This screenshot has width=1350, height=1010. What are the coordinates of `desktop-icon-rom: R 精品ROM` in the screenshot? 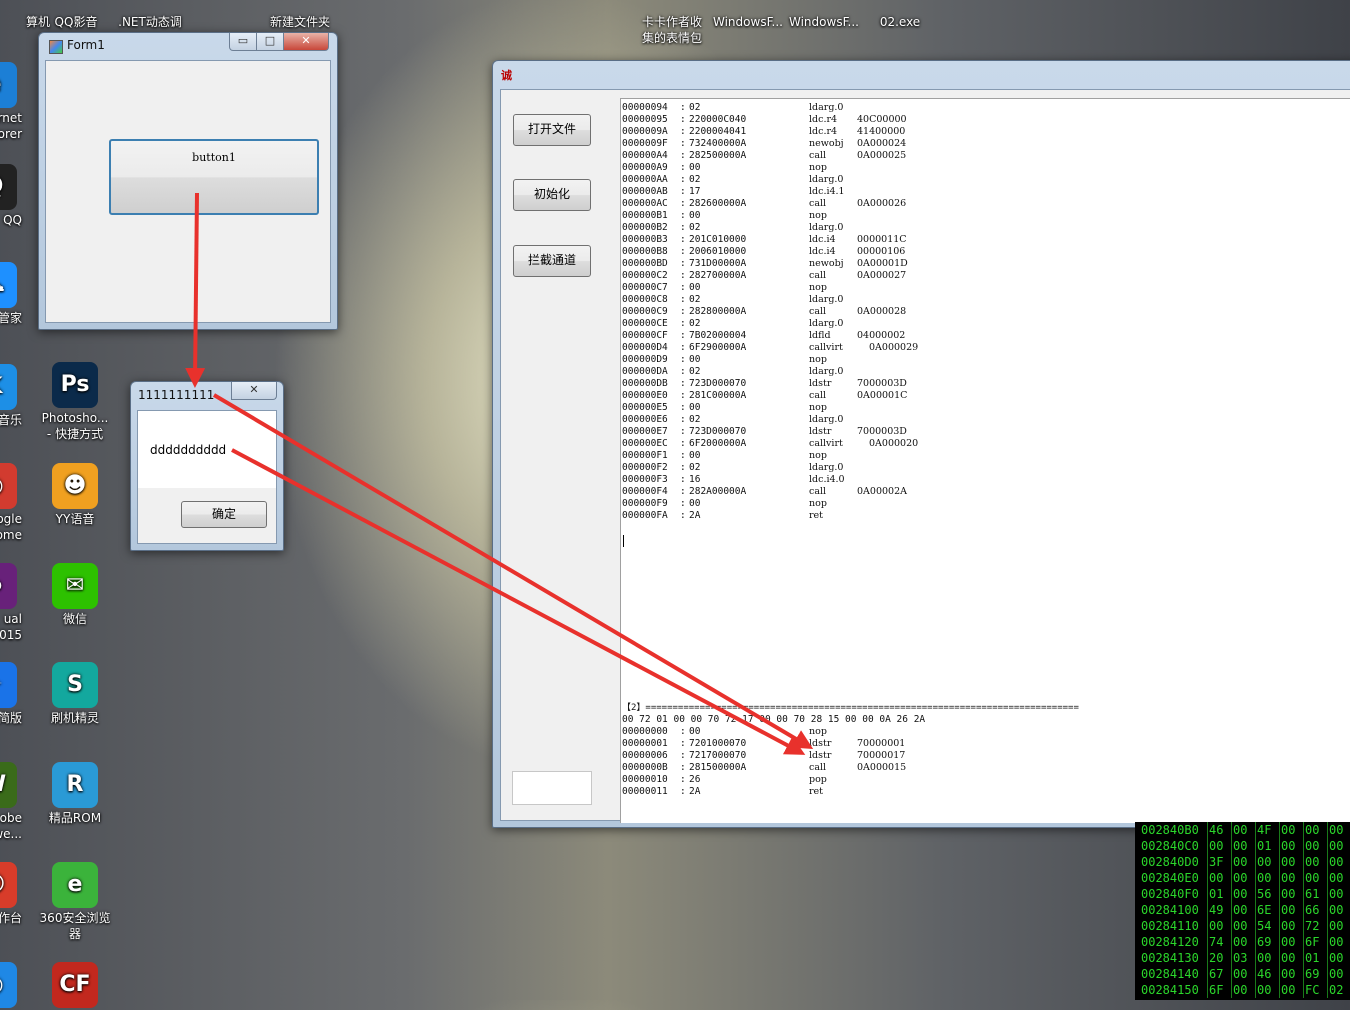 It's located at (75, 794).